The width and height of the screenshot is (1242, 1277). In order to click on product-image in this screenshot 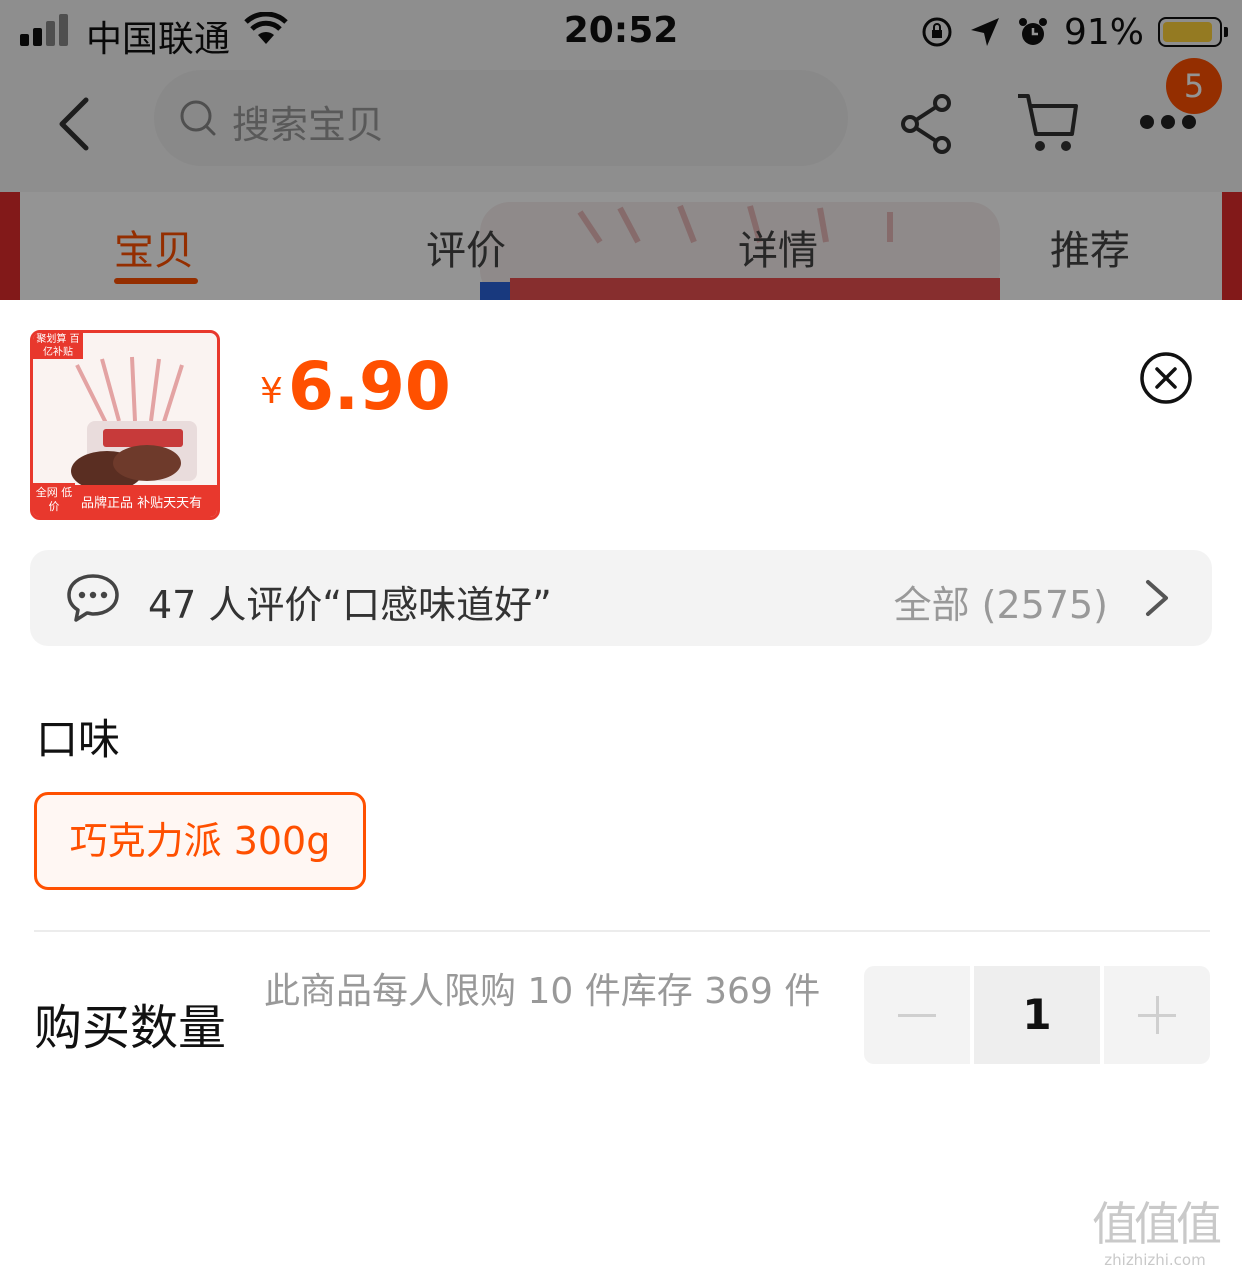, I will do `click(134, 423)`.